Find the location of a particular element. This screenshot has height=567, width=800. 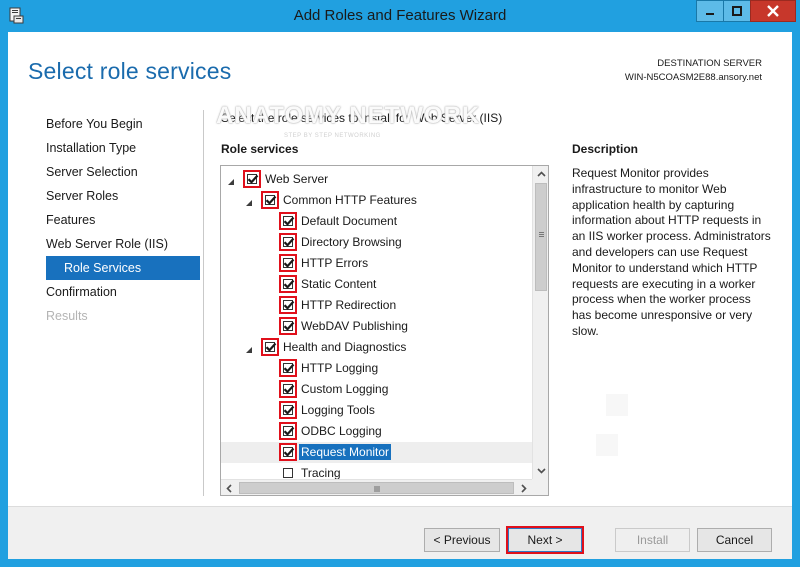

tree-item-label: HTTP Logging is located at coordinates (340, 368).